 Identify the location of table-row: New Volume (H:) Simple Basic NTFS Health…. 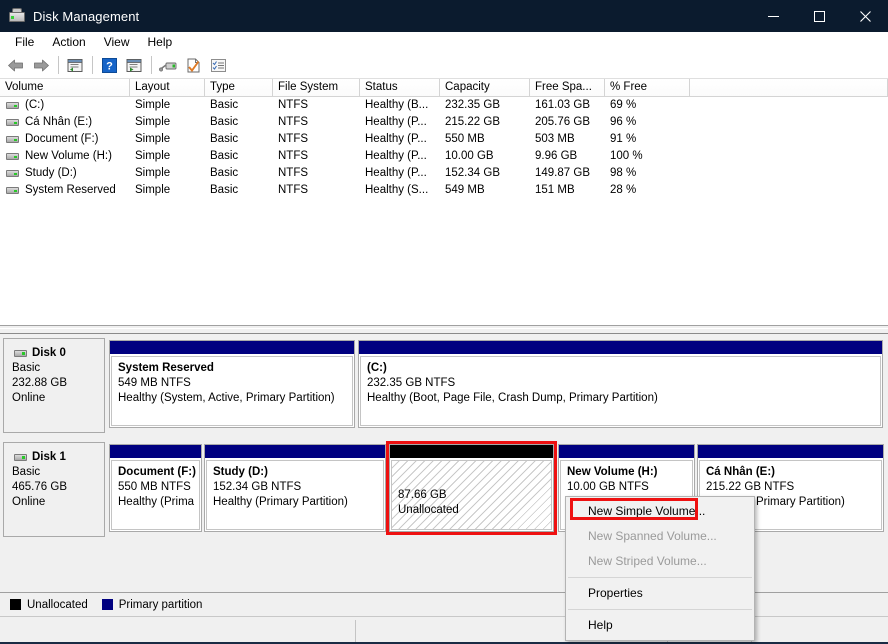
(444, 156).